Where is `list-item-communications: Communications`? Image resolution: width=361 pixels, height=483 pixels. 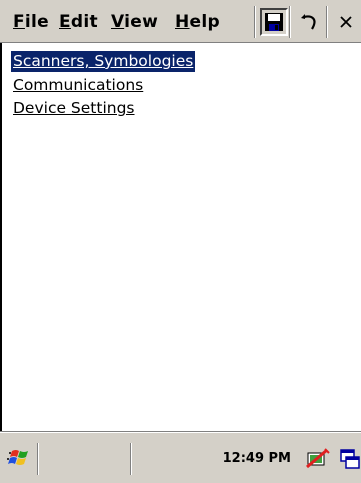 list-item-communications: Communications is located at coordinates (78, 85).